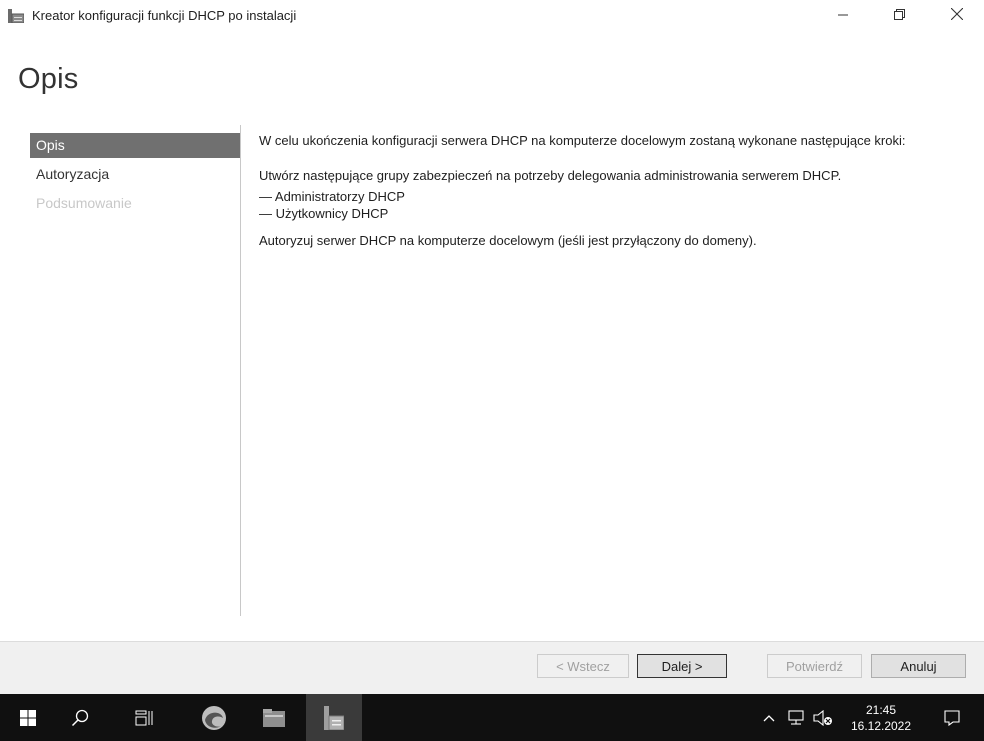  Describe the element at coordinates (952, 717) in the screenshot. I see `notification-icon` at that location.